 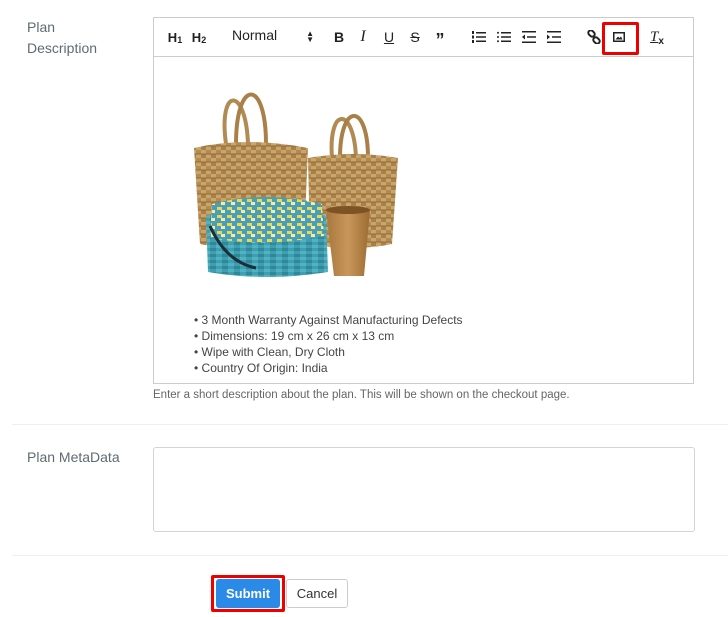 I want to click on blockquote-button: ”, so click(x=440, y=37).